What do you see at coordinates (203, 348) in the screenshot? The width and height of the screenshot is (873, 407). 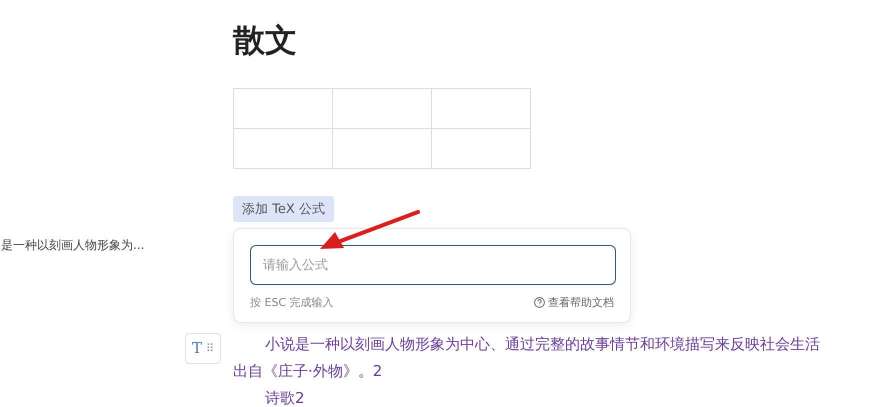 I see `block-handle: T ⠿` at bounding box center [203, 348].